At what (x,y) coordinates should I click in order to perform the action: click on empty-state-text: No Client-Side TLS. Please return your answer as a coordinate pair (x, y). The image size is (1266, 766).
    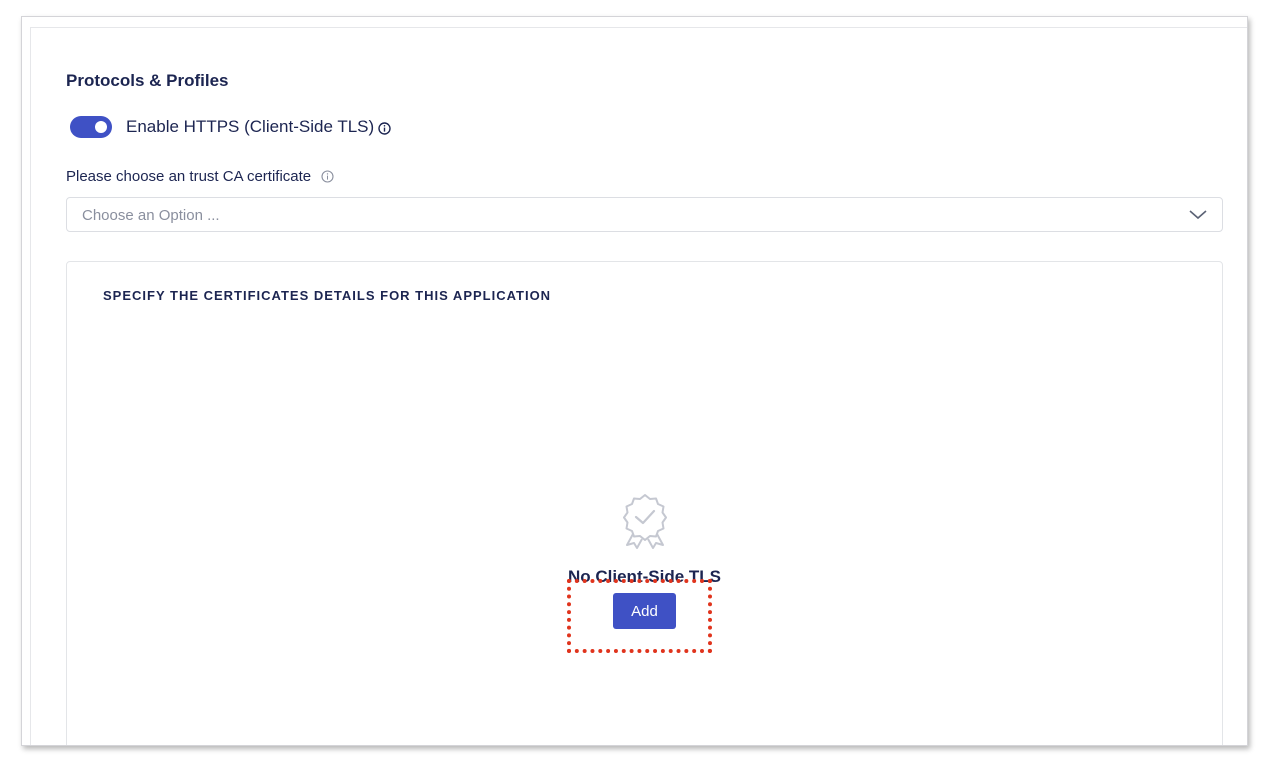
    Looking at the image, I should click on (644, 576).